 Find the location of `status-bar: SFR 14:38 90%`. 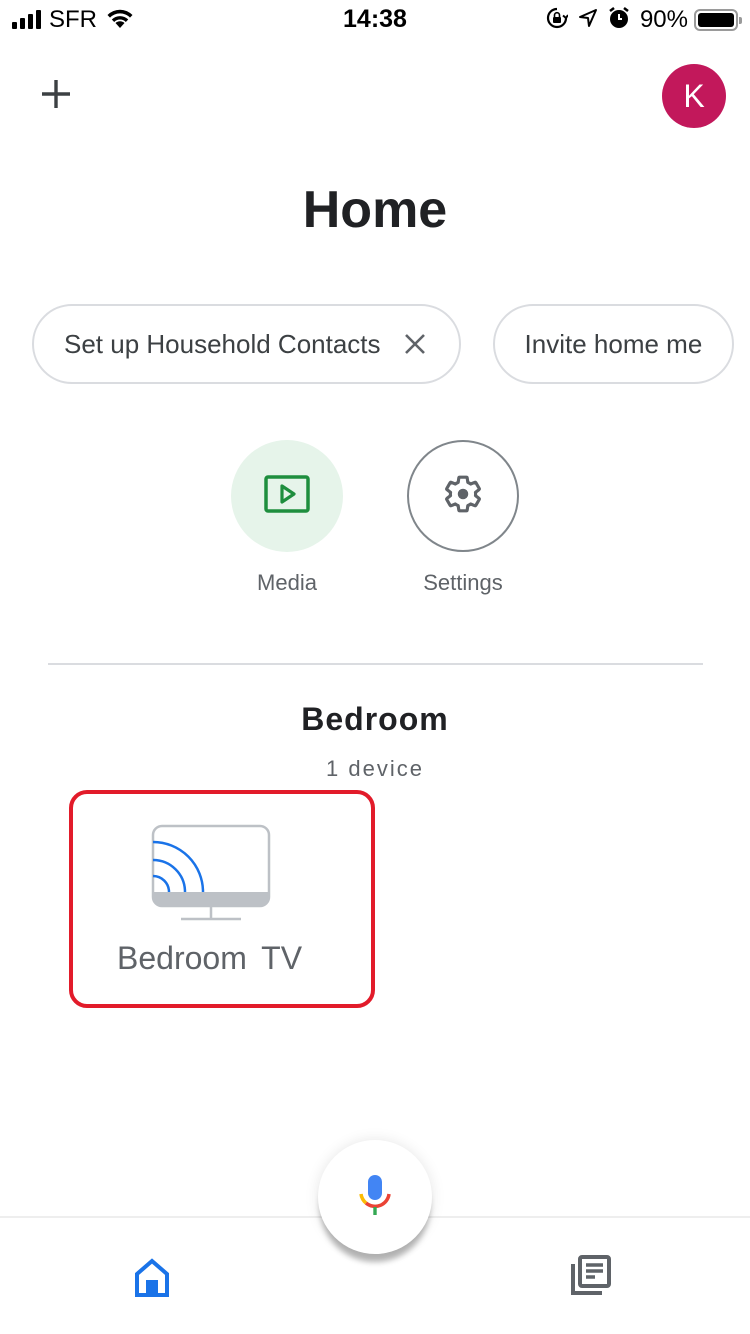

status-bar: SFR 14:38 90% is located at coordinates (375, 20).